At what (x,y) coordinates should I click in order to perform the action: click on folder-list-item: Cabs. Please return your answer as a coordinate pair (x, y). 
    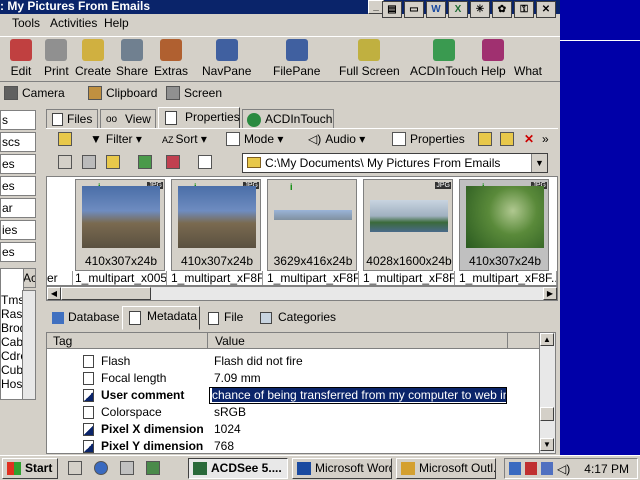
    Looking at the image, I should click on (15, 342).